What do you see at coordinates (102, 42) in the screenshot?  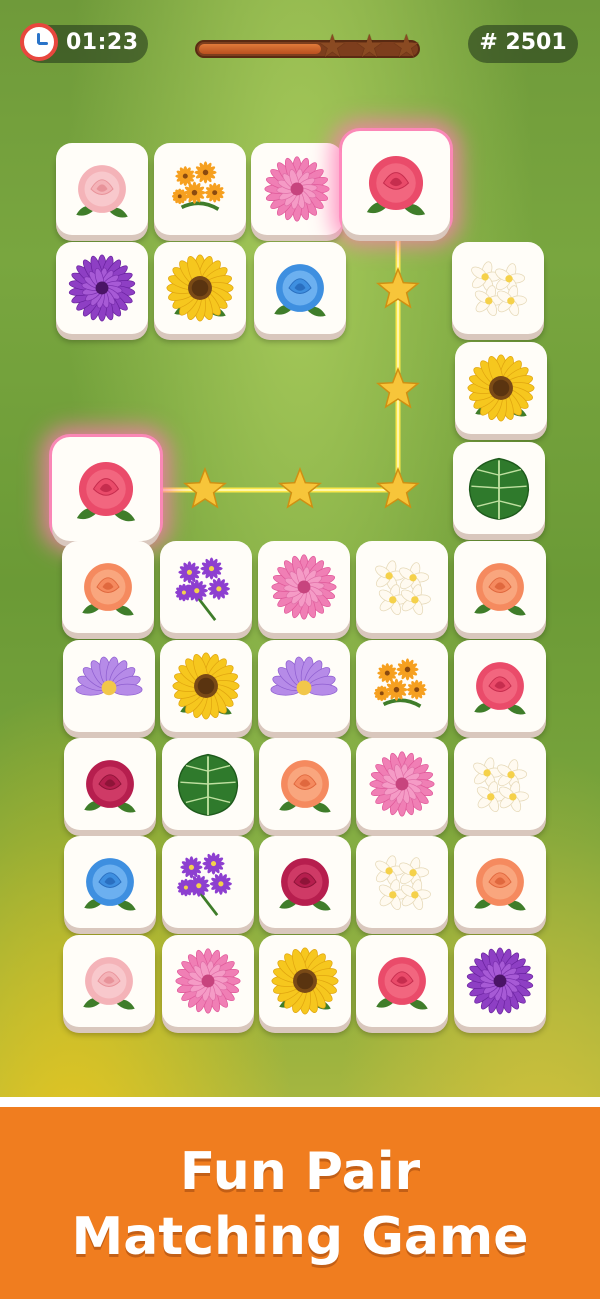 I see `timer-value: 01:23` at bounding box center [102, 42].